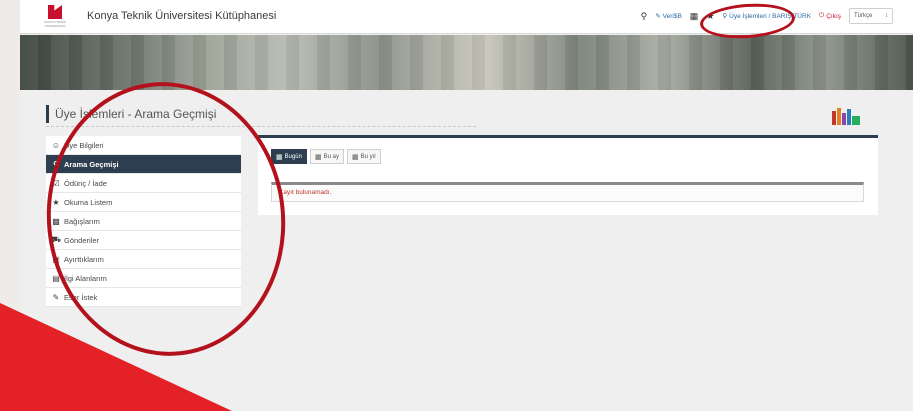 Image resolution: width=913 pixels, height=411 pixels. I want to click on university-logo: KONYA TEKNİK ÜNİVERSİTESİ, so click(55, 17).